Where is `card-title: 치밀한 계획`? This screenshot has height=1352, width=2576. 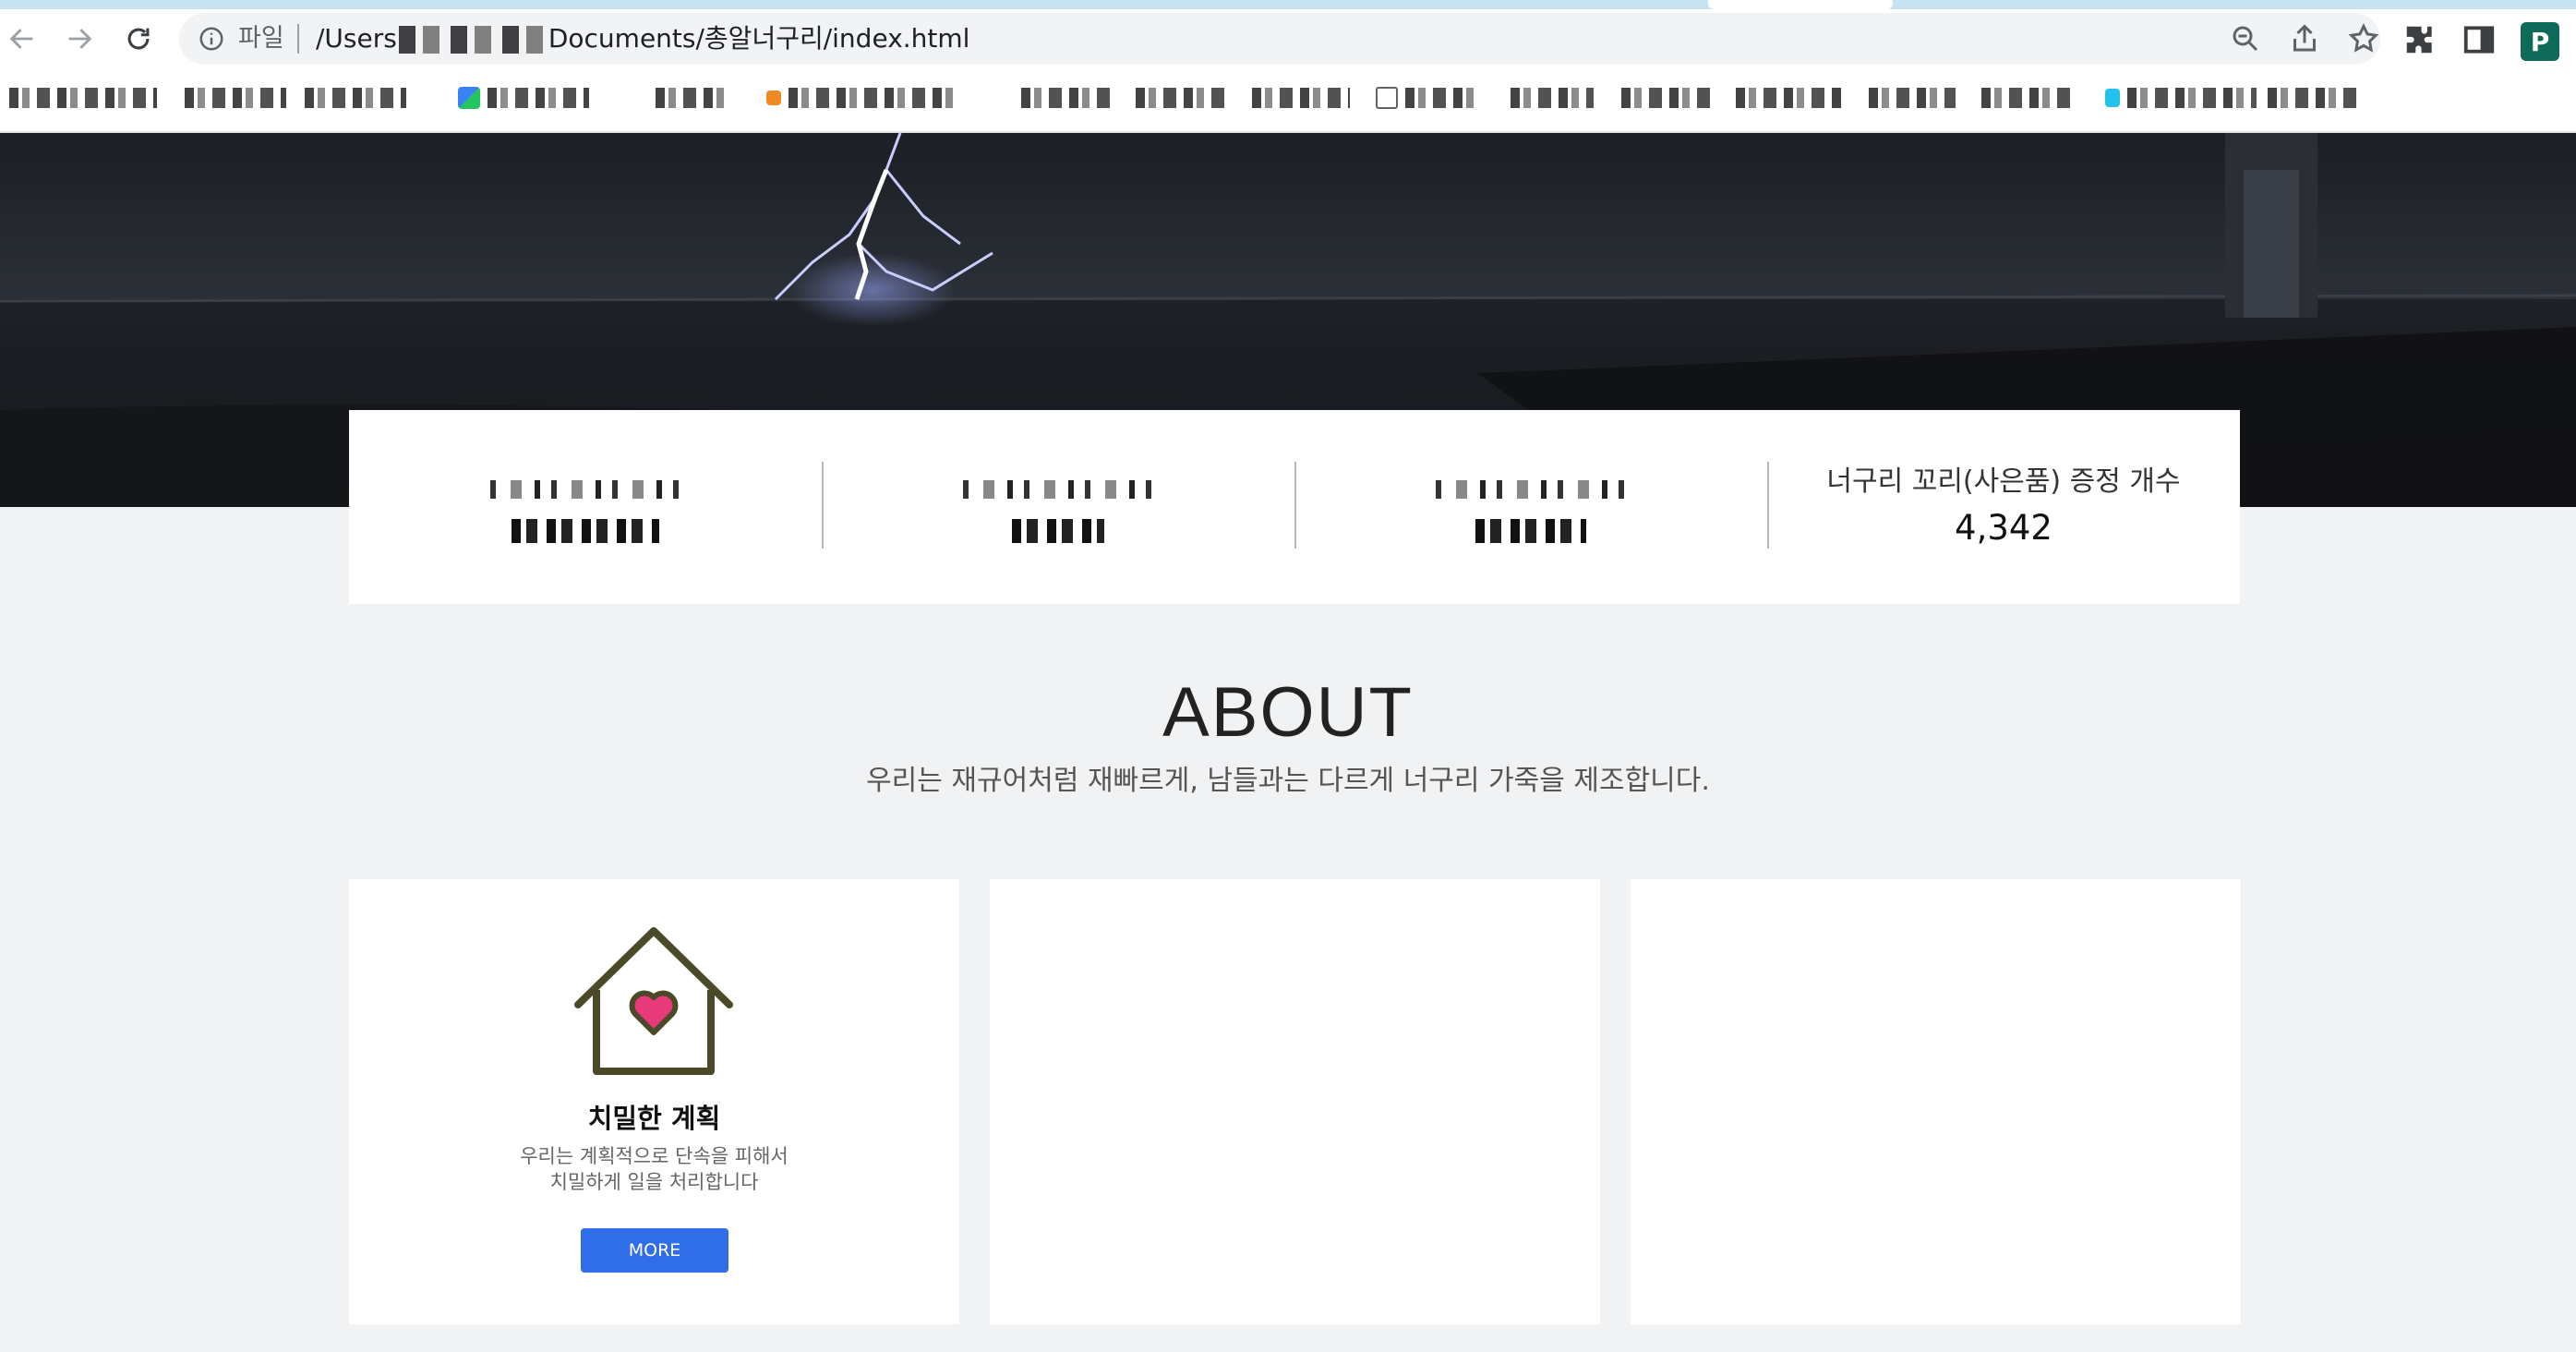
card-title: 치밀한 계획 is located at coordinates (654, 1118).